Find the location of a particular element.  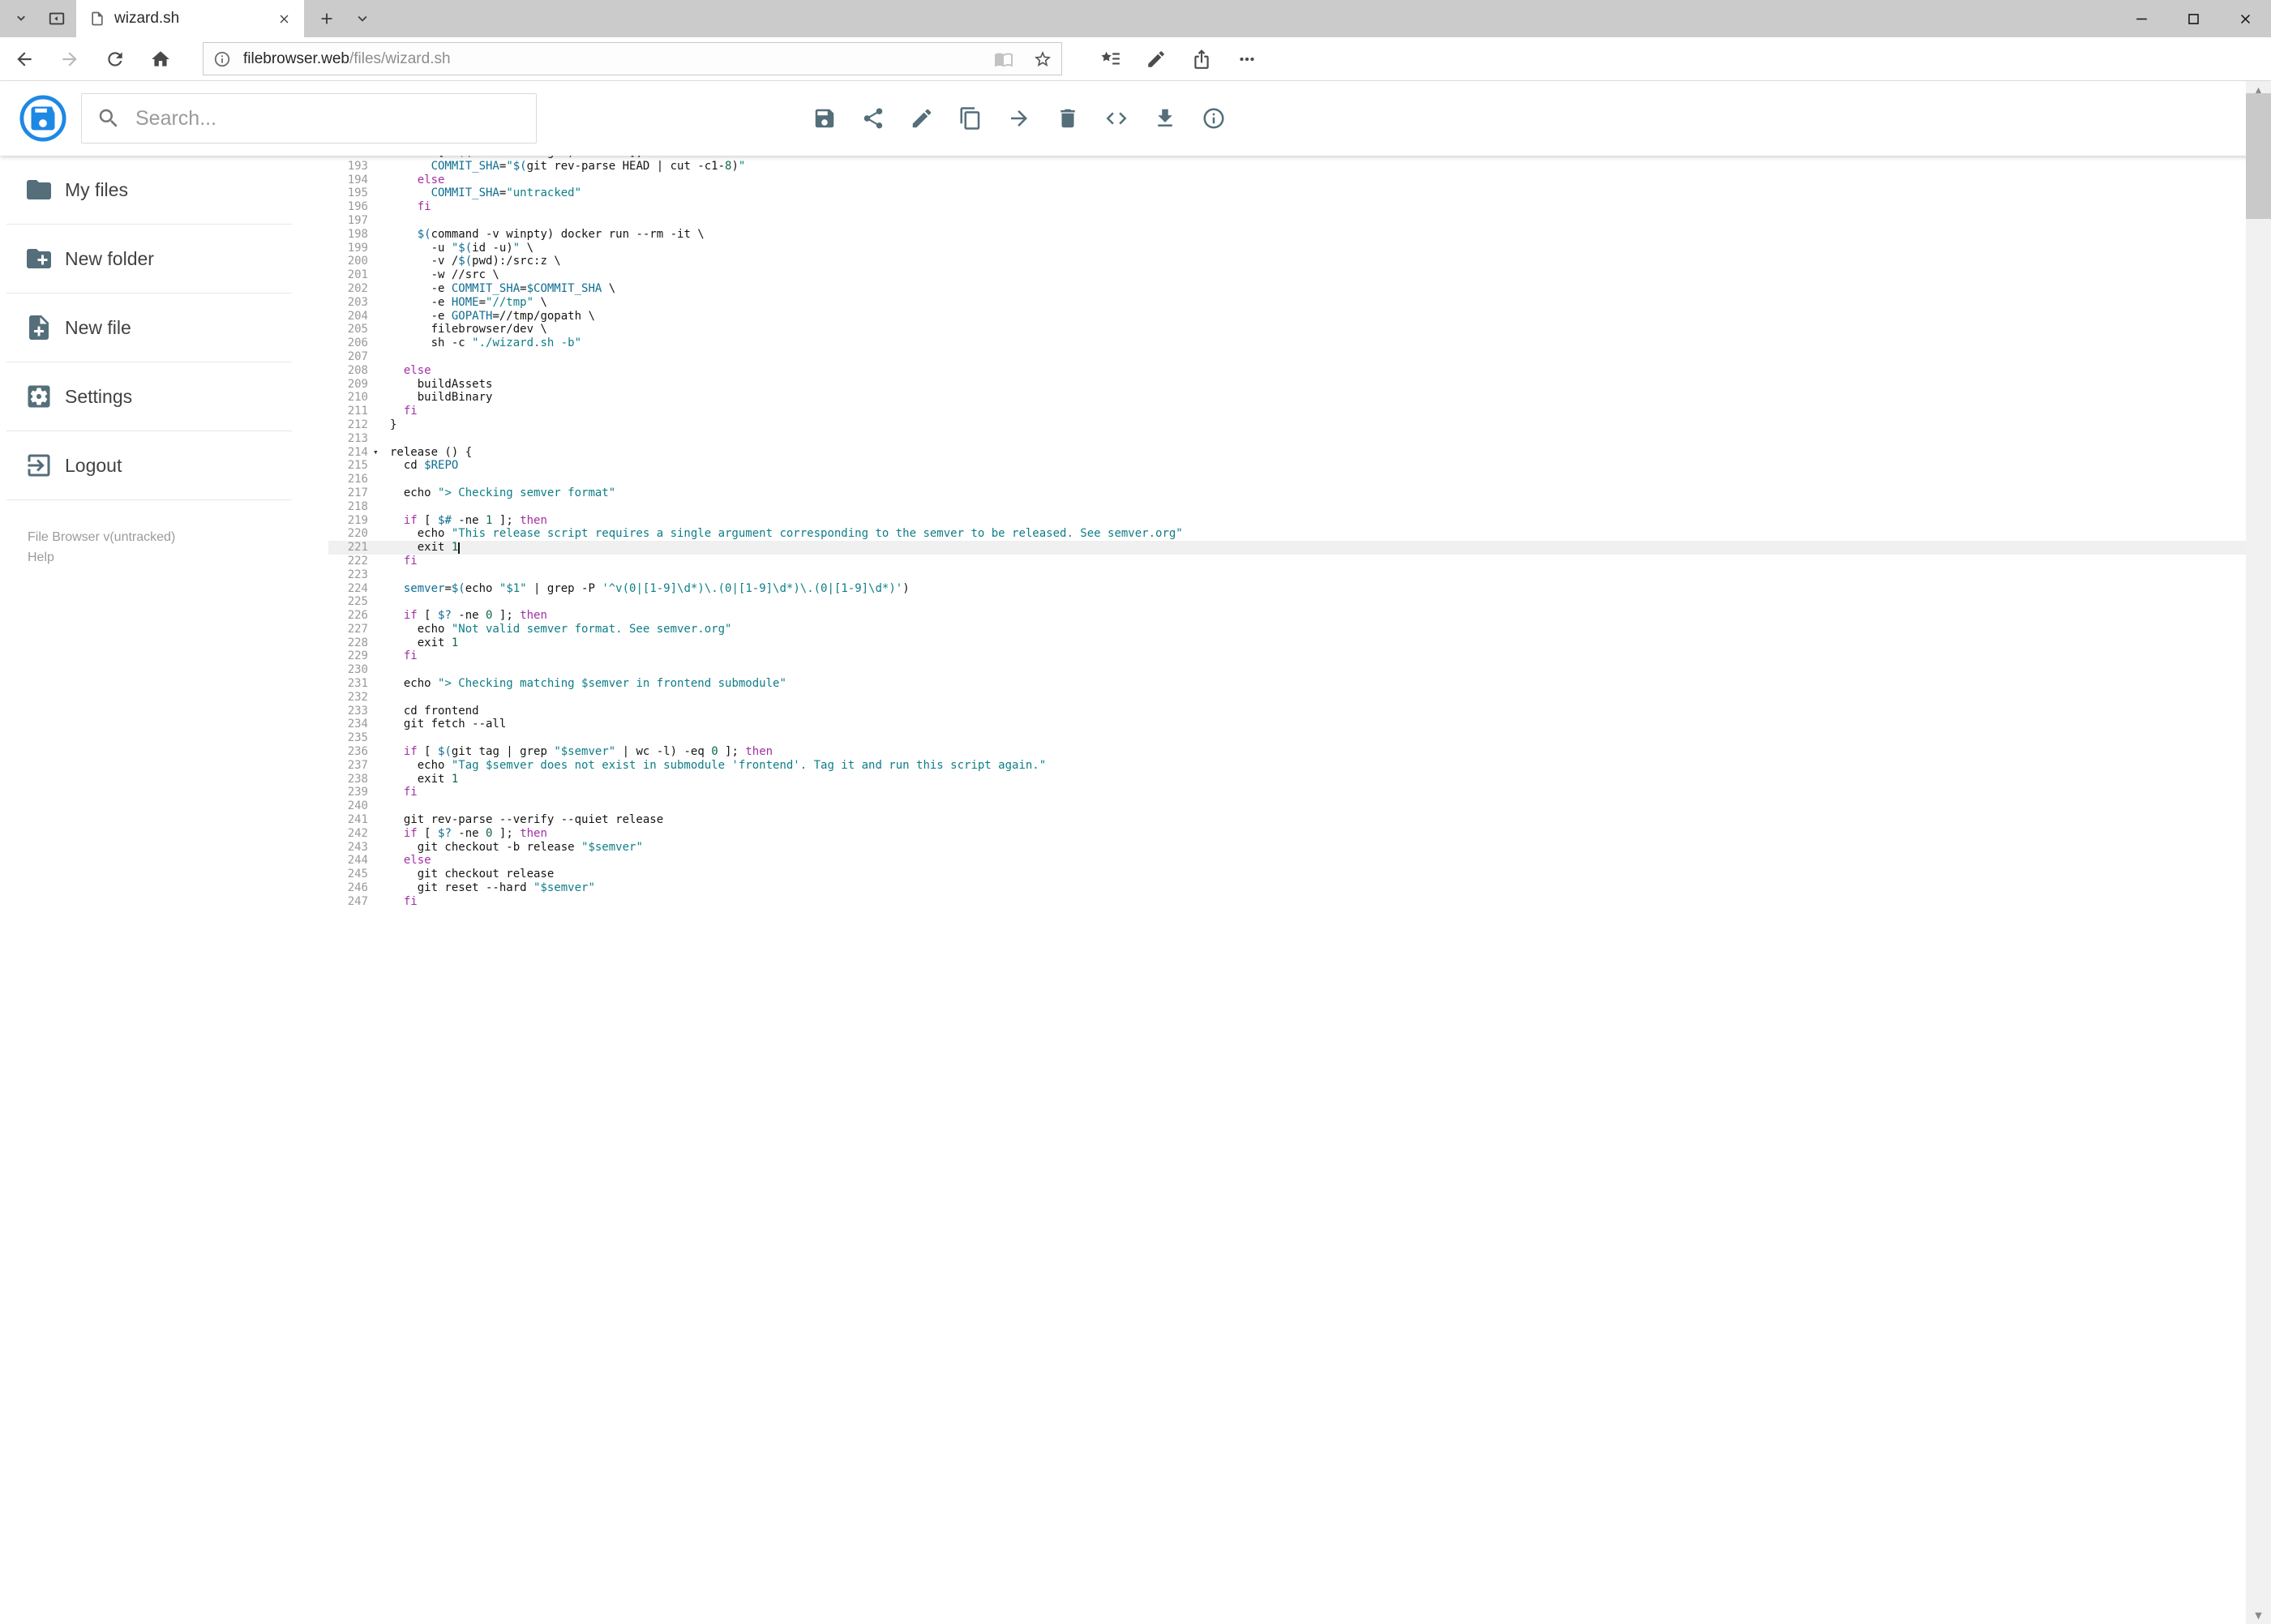

search-bar is located at coordinates (309, 118).